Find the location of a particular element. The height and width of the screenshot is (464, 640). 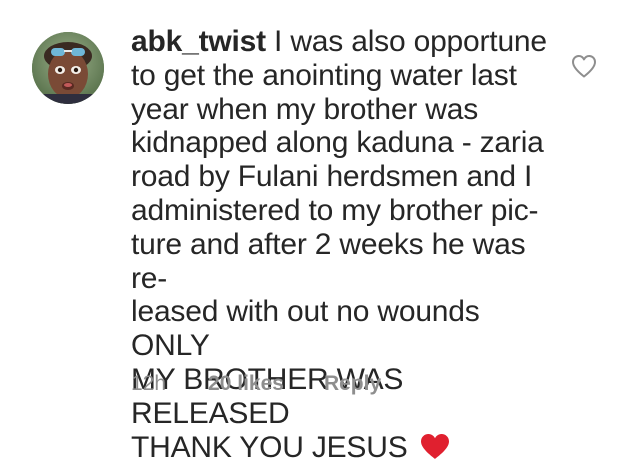

comment-text-line: year when my brother was is located at coordinates (305, 109).